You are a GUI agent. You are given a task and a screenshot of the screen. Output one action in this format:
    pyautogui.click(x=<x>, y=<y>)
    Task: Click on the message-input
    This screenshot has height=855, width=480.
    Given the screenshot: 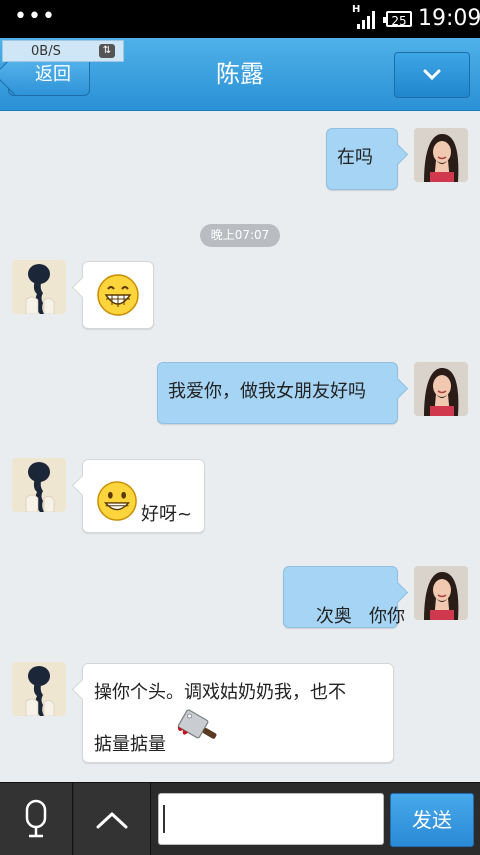 What is the action you would take?
    pyautogui.click(x=271, y=819)
    